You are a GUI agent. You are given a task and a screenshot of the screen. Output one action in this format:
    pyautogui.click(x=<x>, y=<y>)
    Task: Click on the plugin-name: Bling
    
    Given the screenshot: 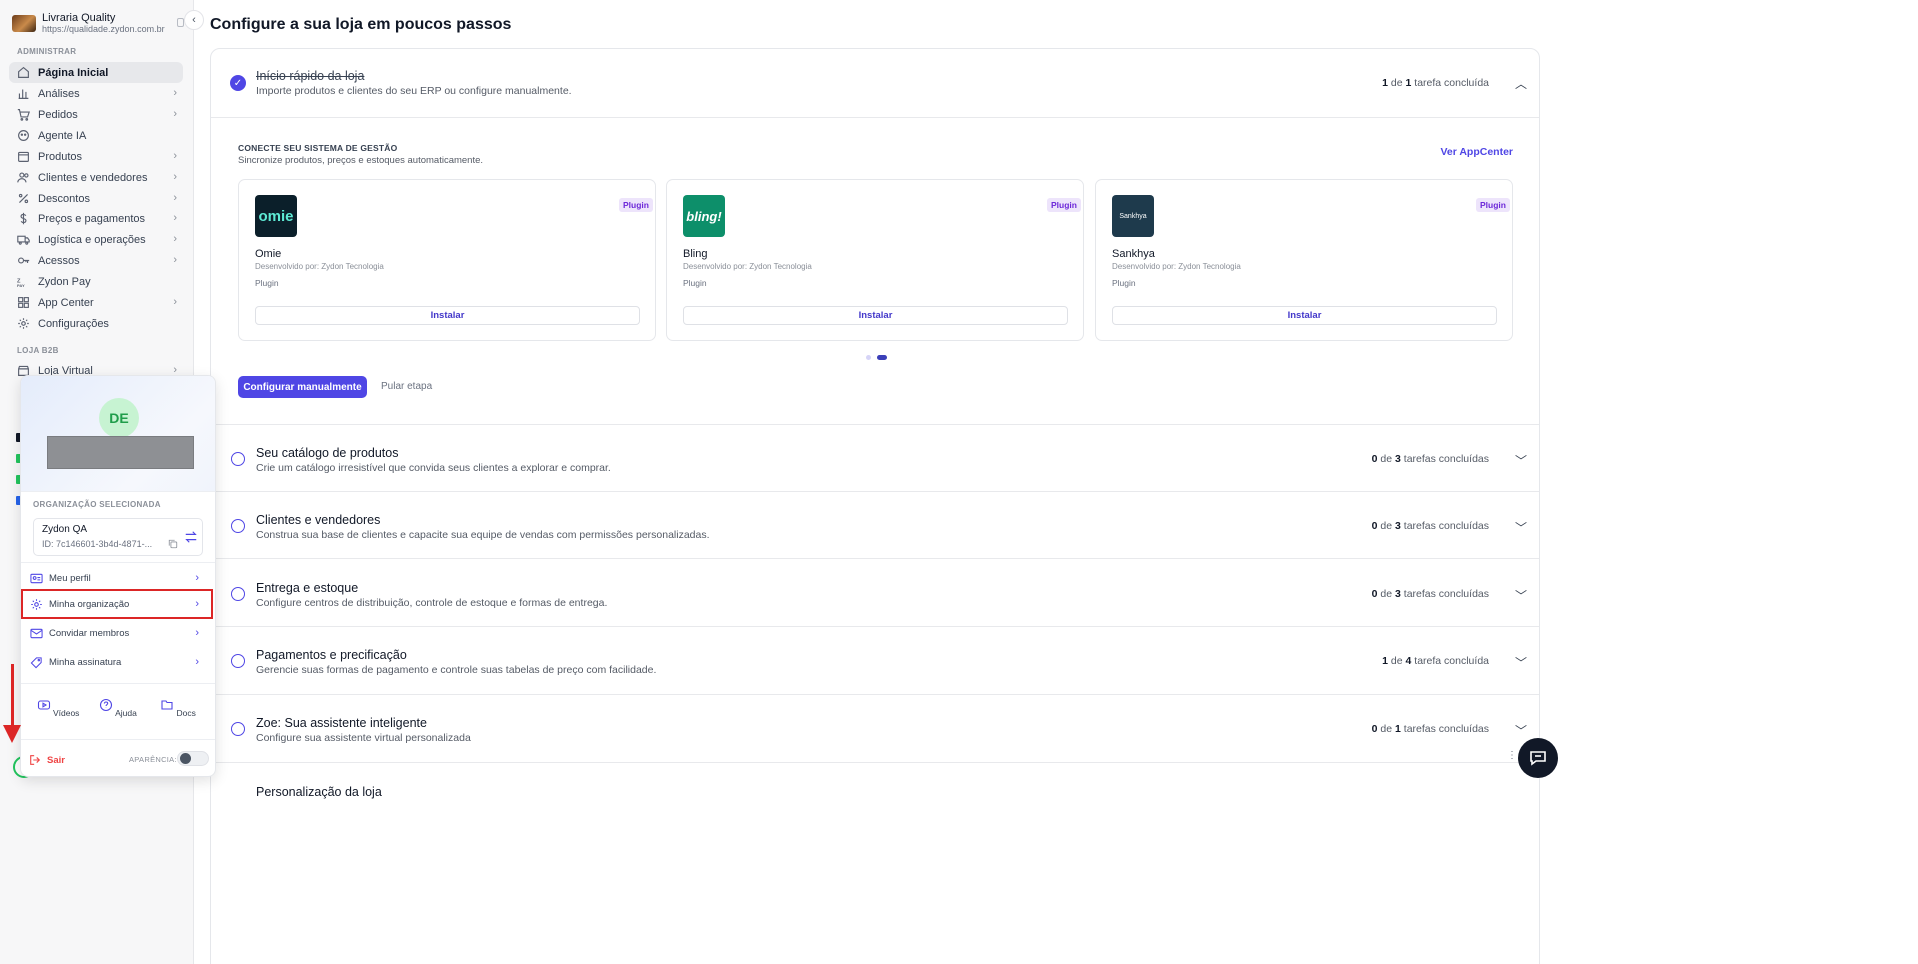 What is the action you would take?
    pyautogui.click(x=695, y=254)
    